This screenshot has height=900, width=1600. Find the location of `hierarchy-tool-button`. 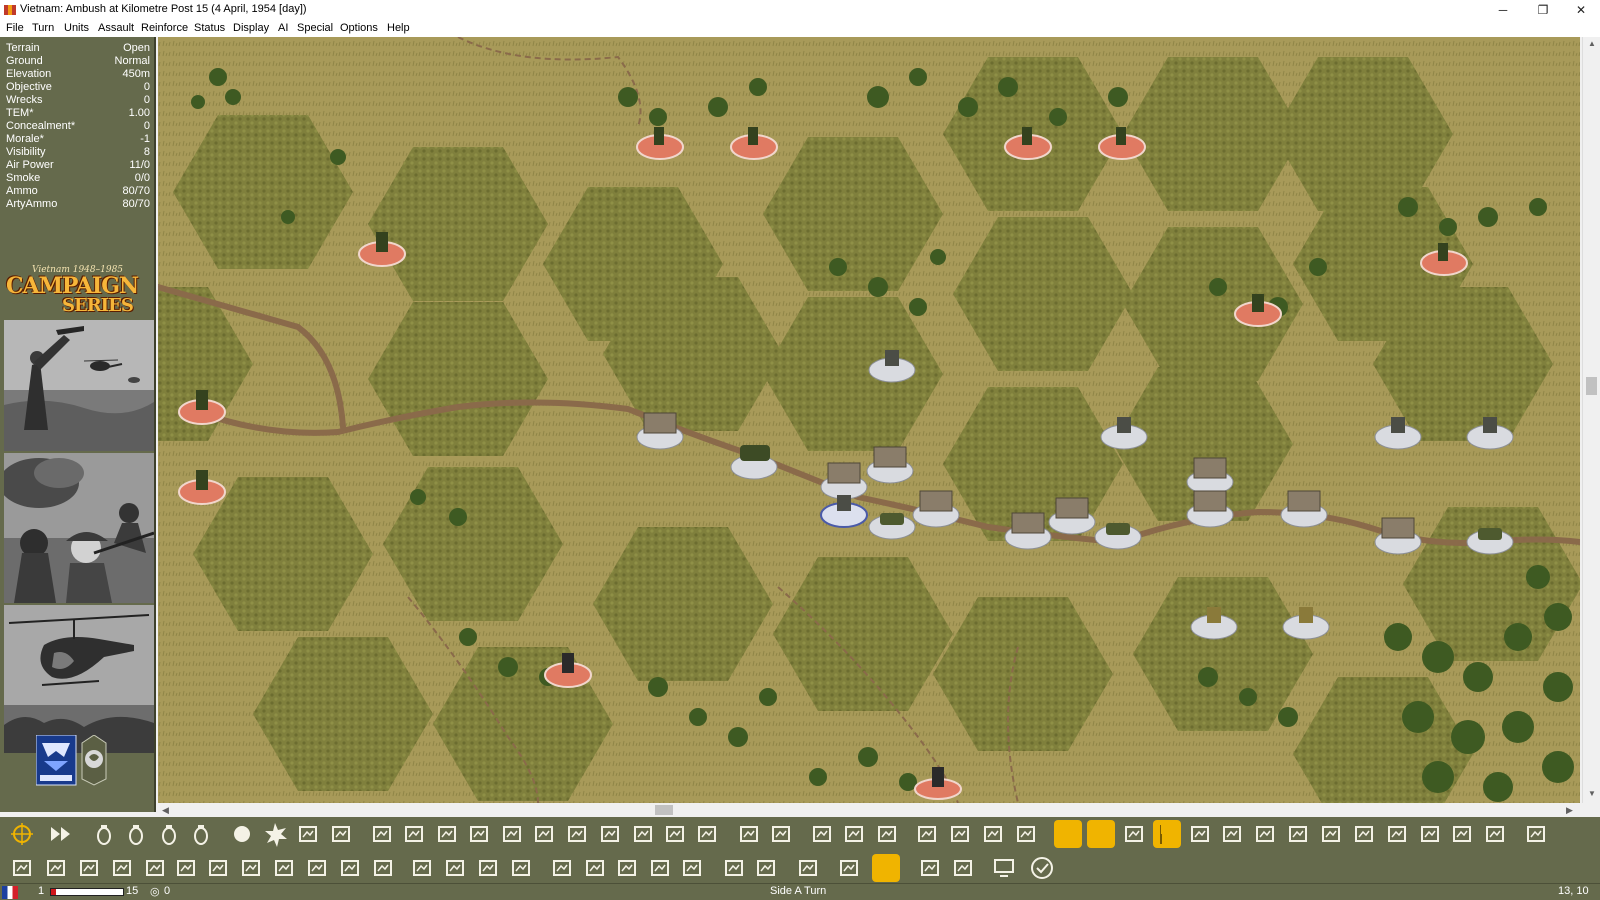

hierarchy-tool-button is located at coordinates (808, 868).